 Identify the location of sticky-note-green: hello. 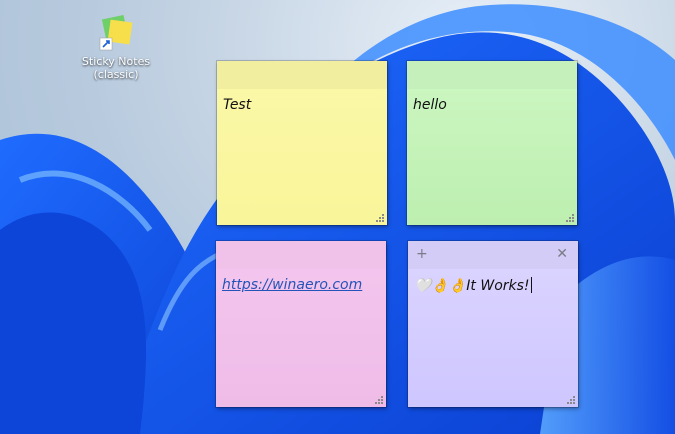
(492, 143).